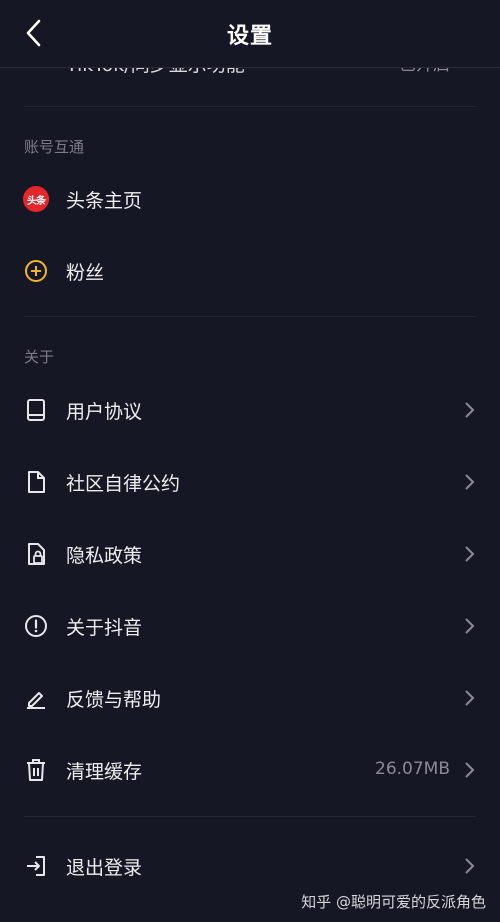 The width and height of the screenshot is (500, 922). What do you see at coordinates (36, 626) in the screenshot?
I see `info-icon` at bounding box center [36, 626].